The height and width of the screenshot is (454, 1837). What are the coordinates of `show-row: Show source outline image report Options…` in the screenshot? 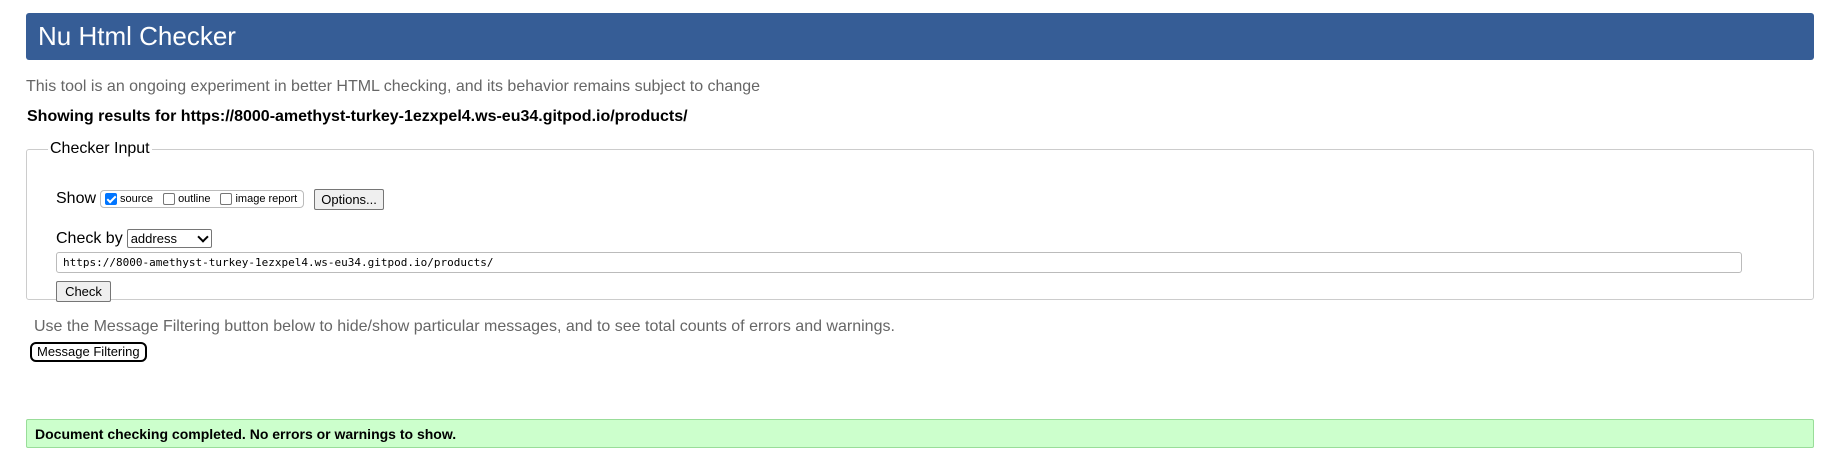 It's located at (220, 199).